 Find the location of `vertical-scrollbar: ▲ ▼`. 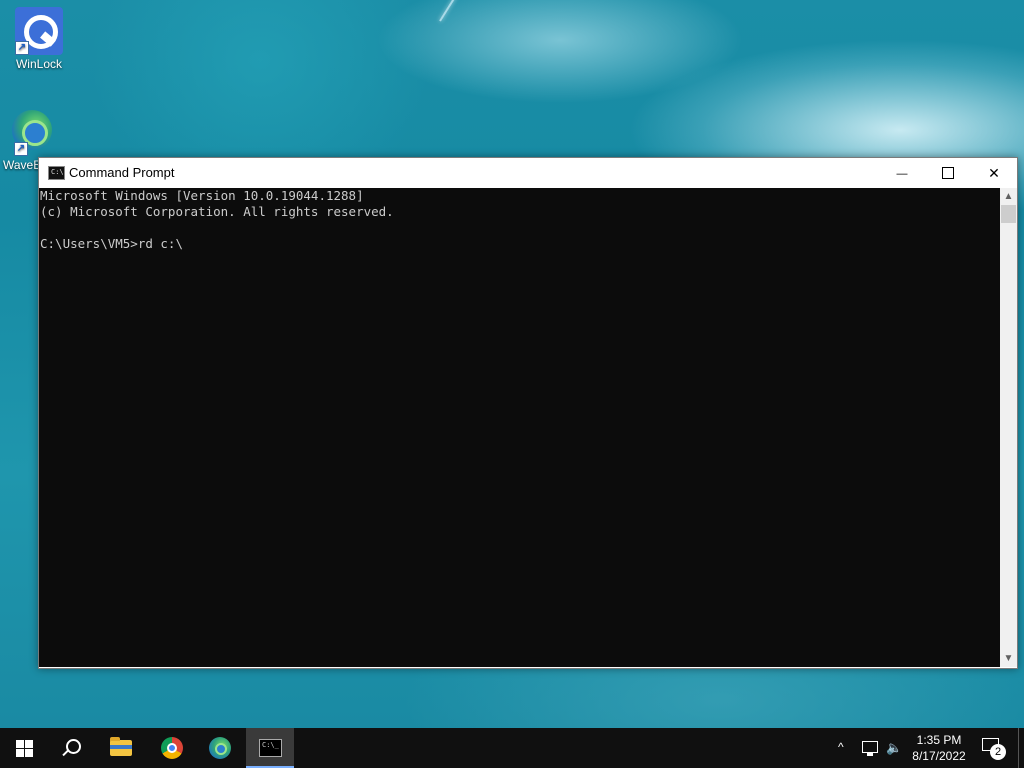

vertical-scrollbar: ▲ ▼ is located at coordinates (1008, 427).